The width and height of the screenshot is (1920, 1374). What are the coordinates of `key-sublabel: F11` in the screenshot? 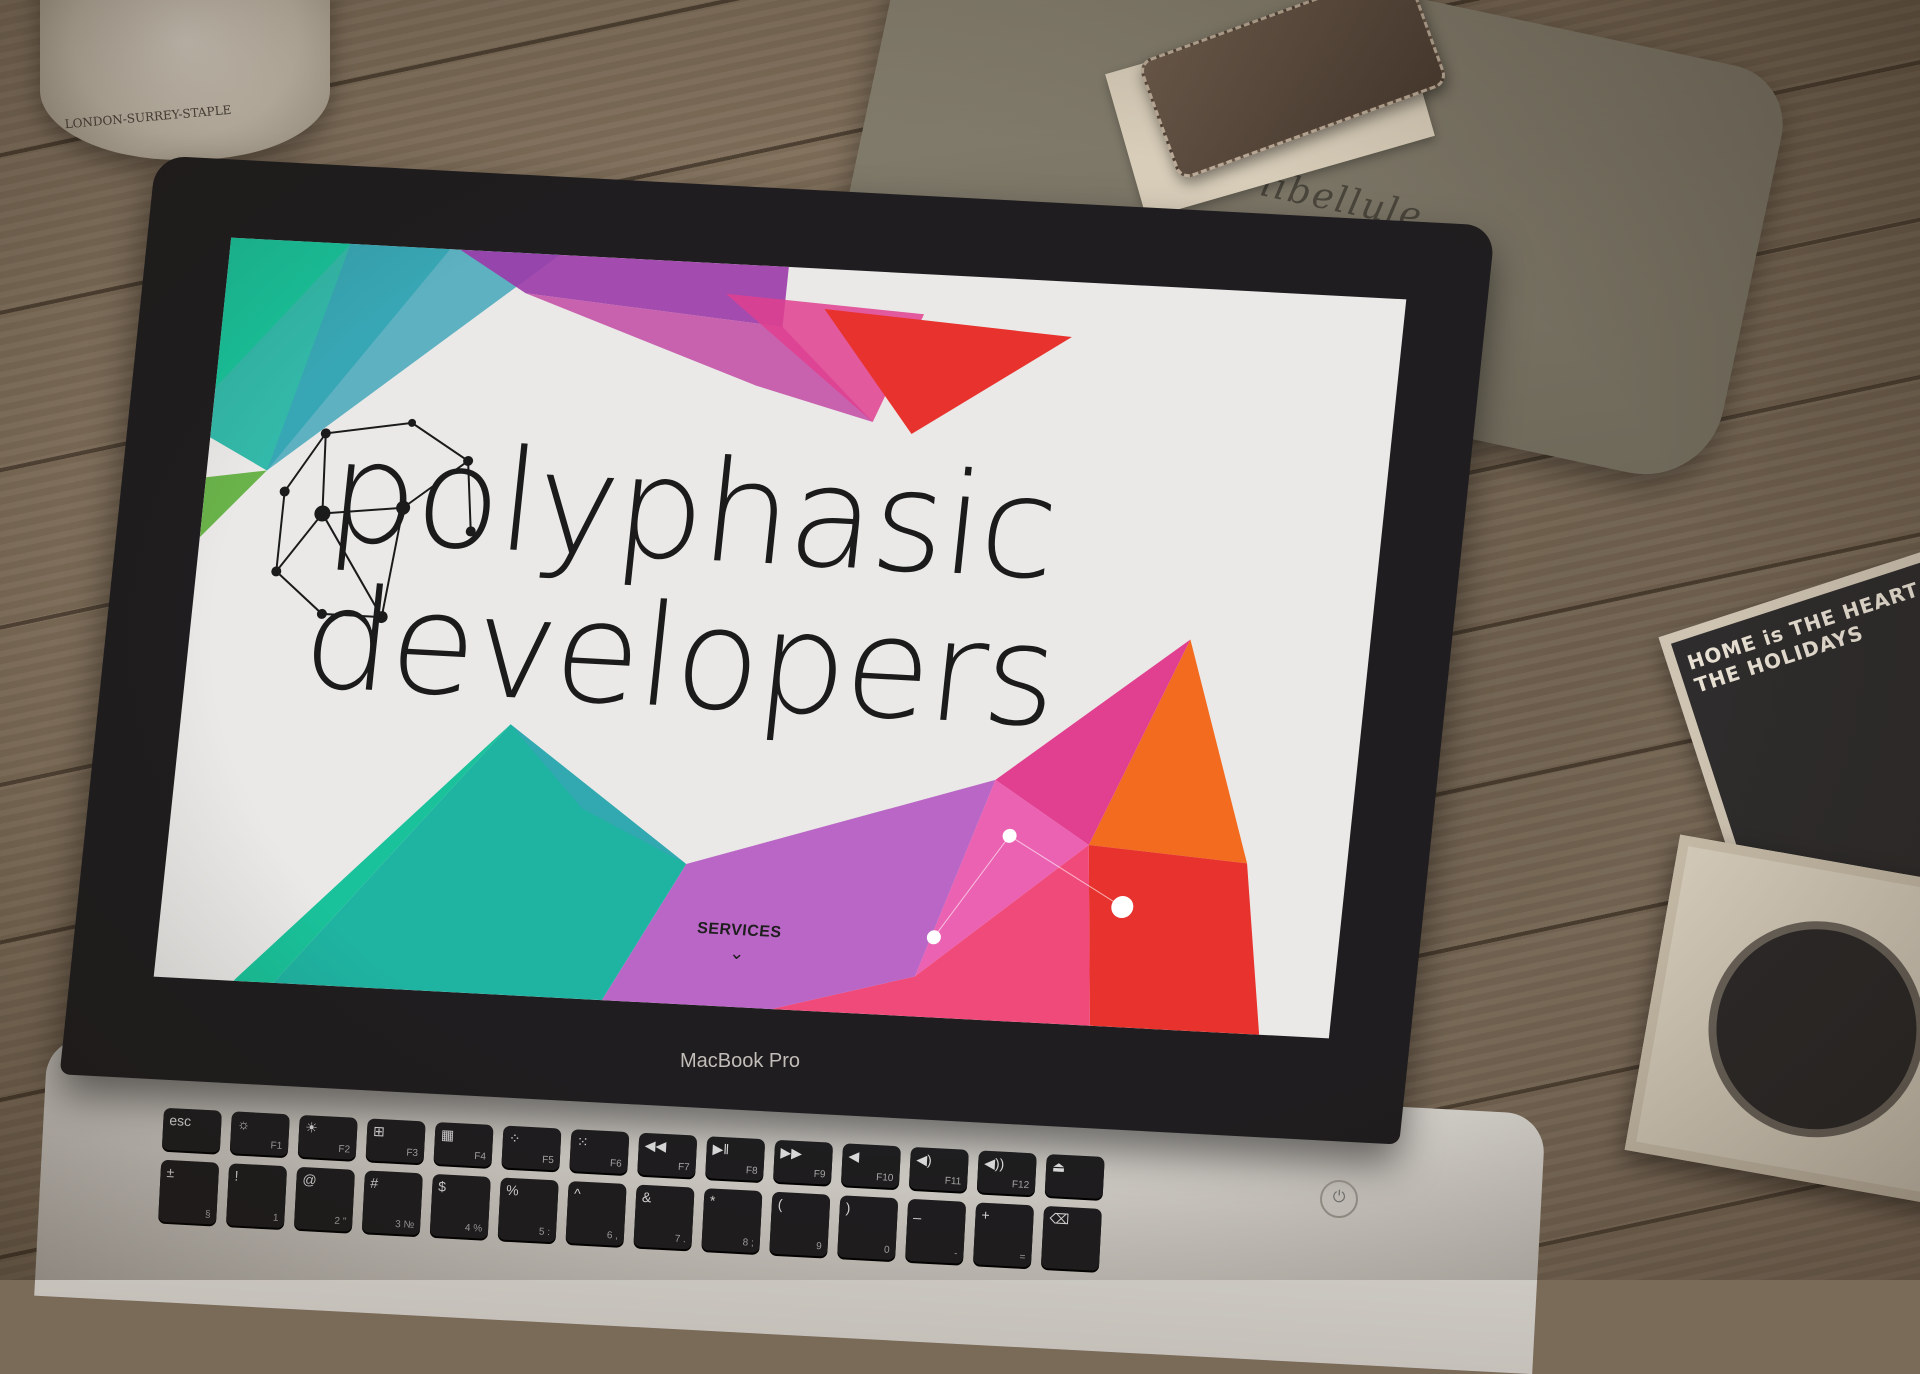 It's located at (953, 1181).